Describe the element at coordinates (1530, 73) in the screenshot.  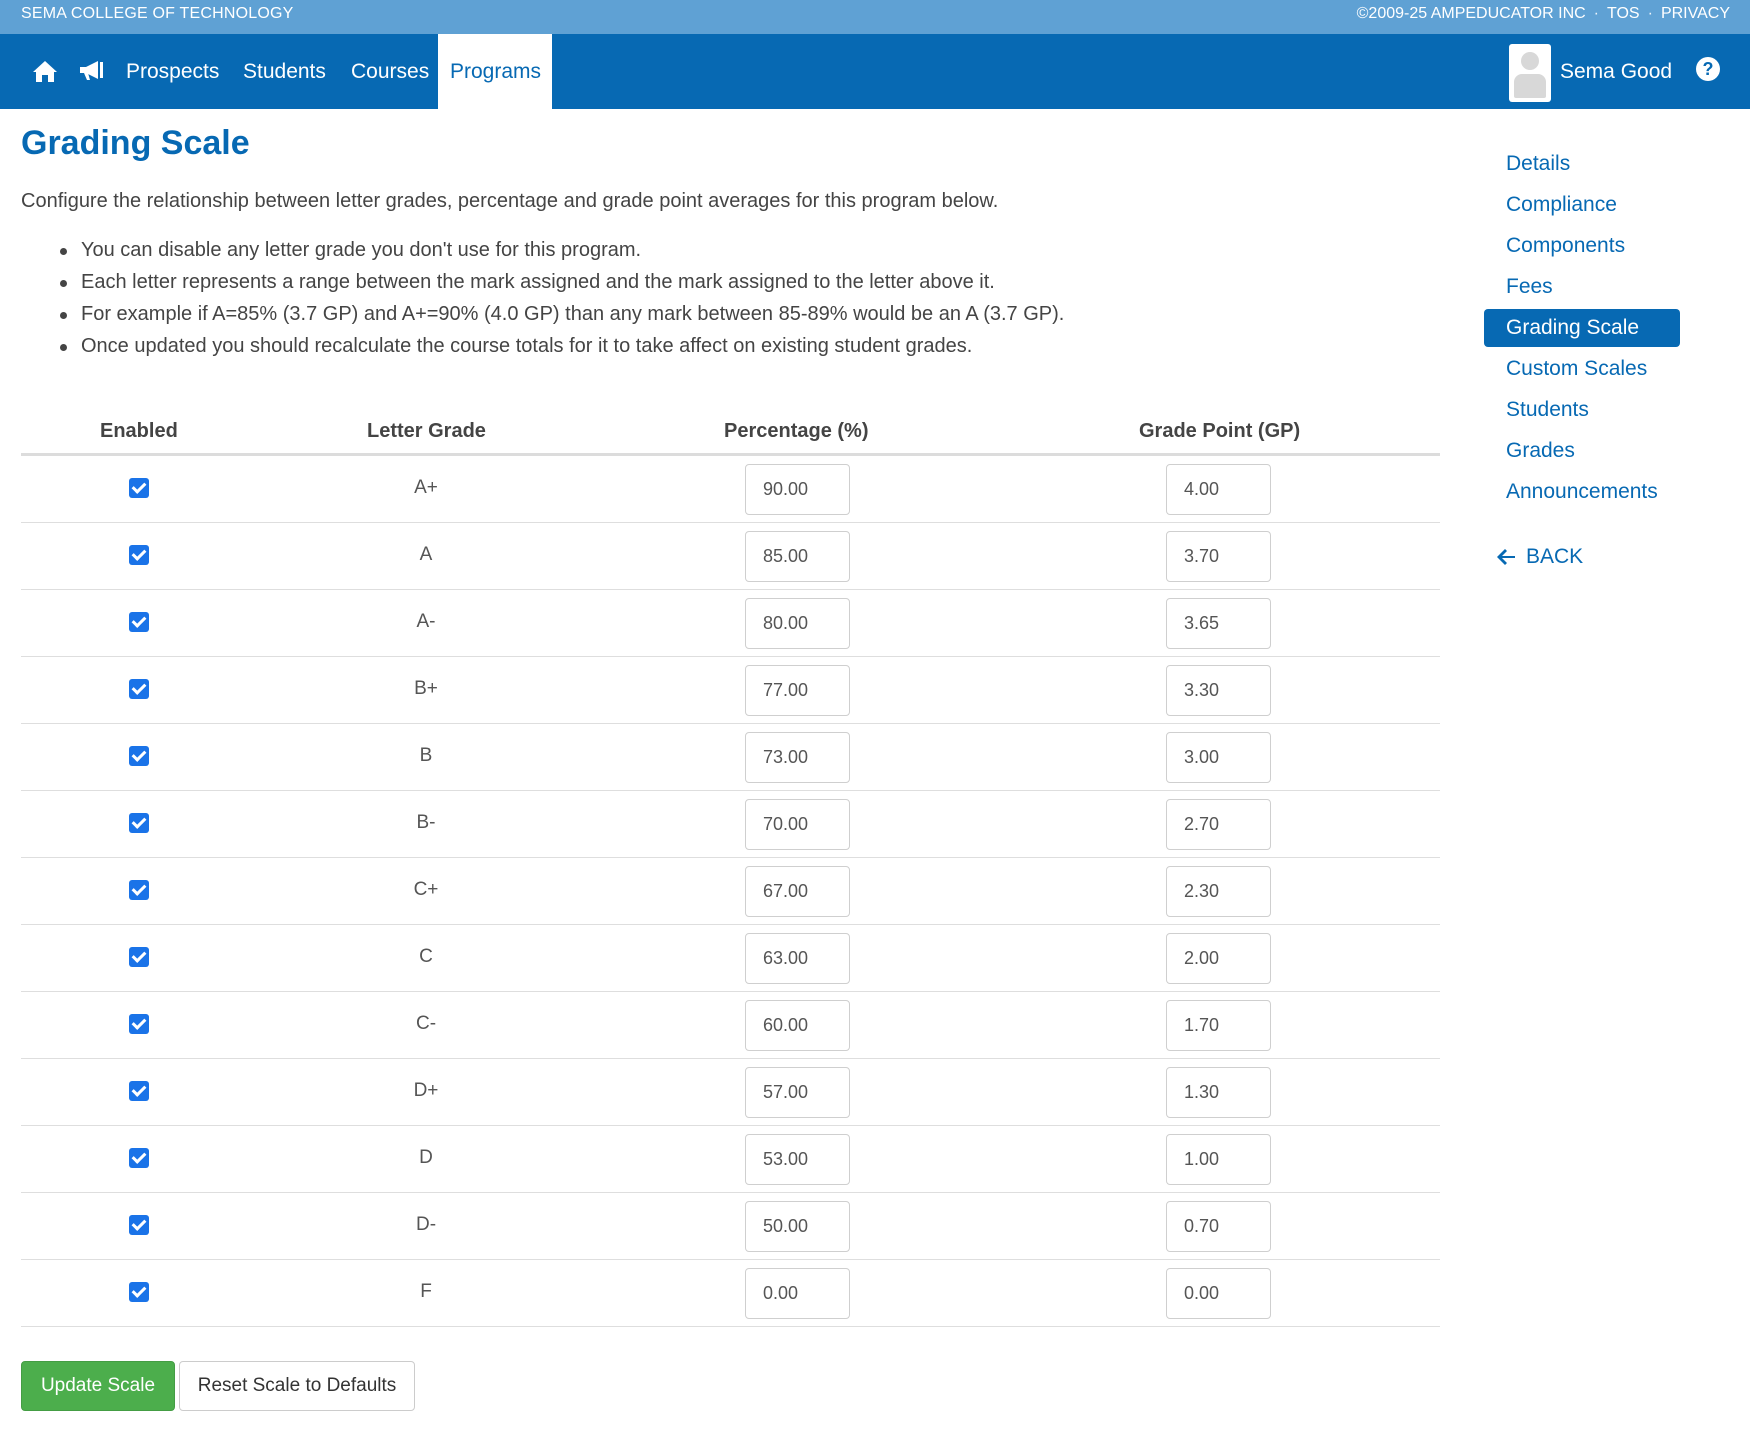
I see `user-avatar-icon` at that location.